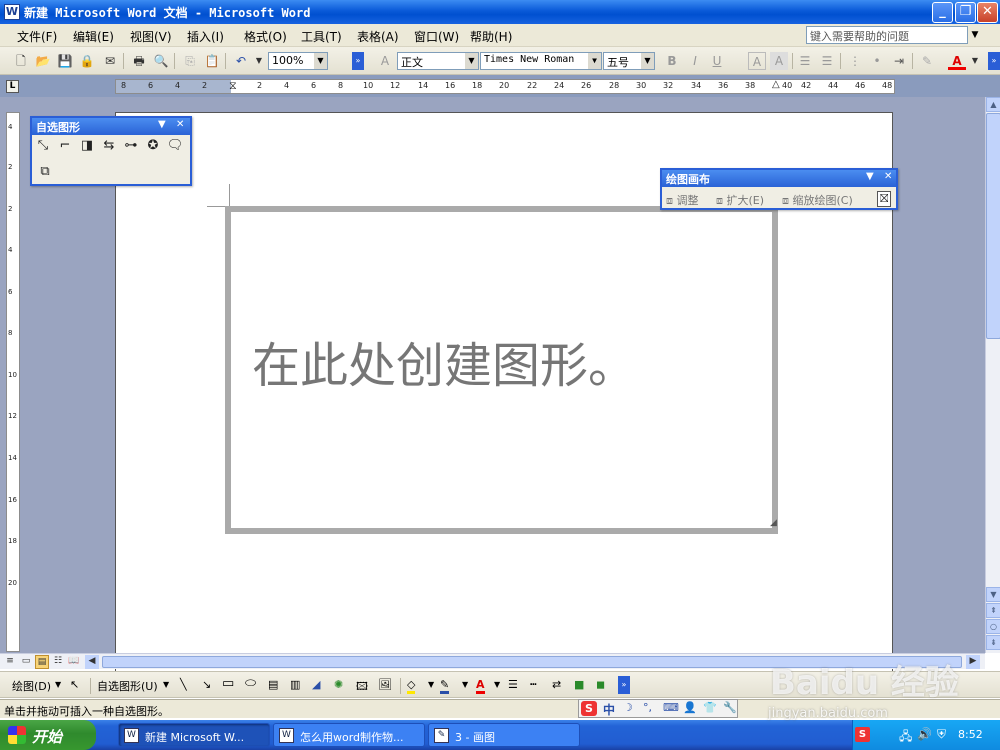 This screenshot has width=1000, height=750. What do you see at coordinates (993, 104) in the screenshot?
I see `scroll-up-icon: ▲` at bounding box center [993, 104].